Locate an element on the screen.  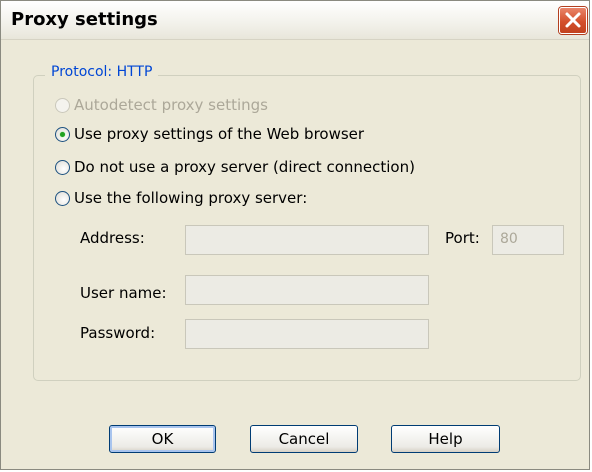
username-label: User name: is located at coordinates (123, 293).